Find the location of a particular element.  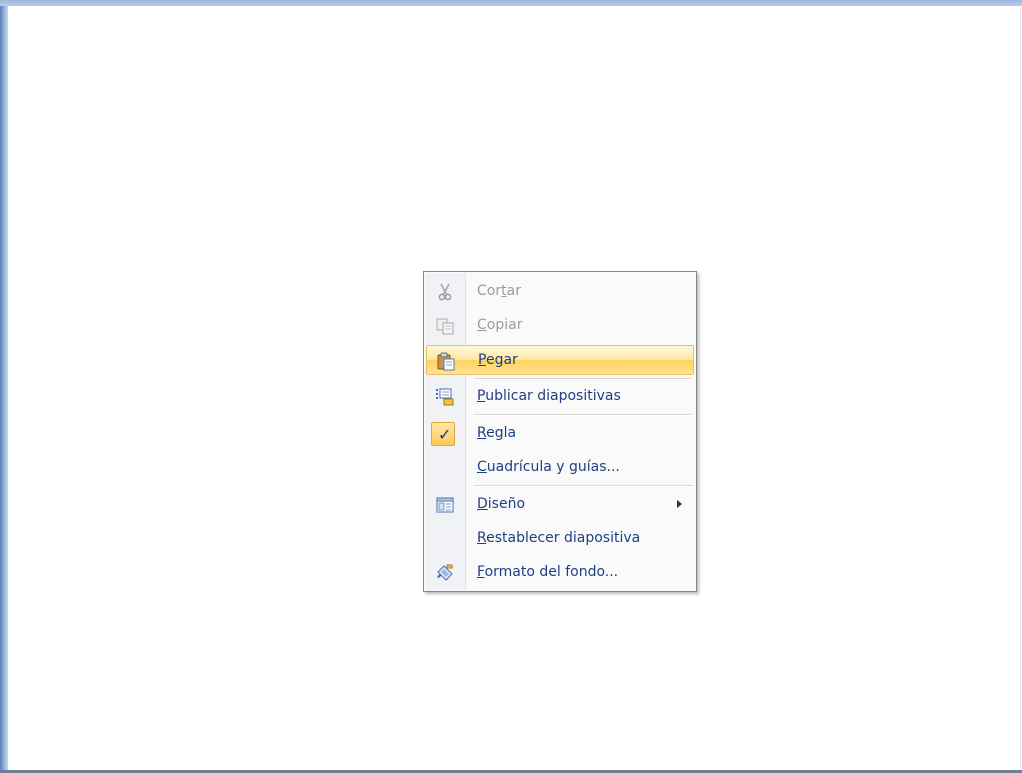

menu-item-publish-slides: Publicar diapositivas is located at coordinates (560, 397).